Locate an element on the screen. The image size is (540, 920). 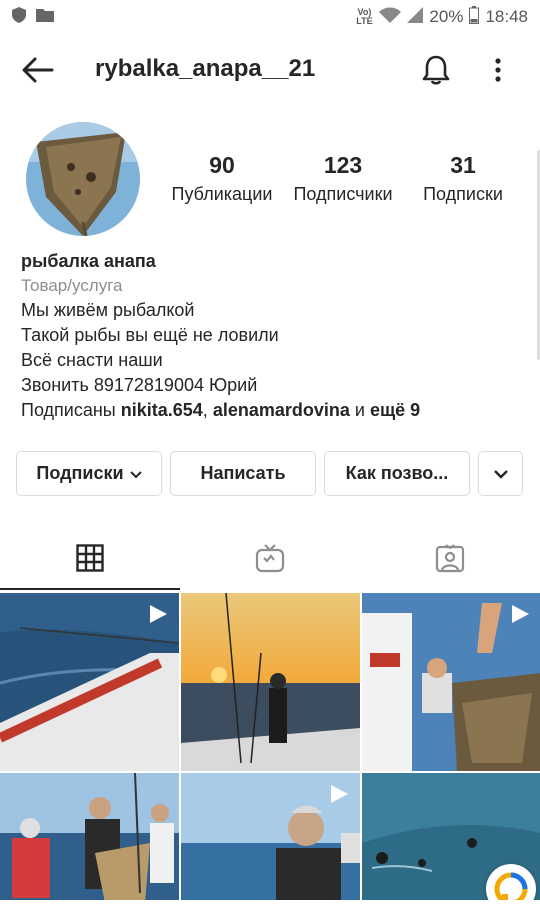
profile-username: rybalka_anapa__21 is located at coordinates (205, 68).